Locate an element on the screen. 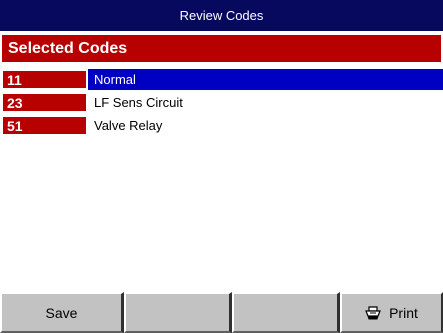  save-button-label: Save is located at coordinates (61, 312).